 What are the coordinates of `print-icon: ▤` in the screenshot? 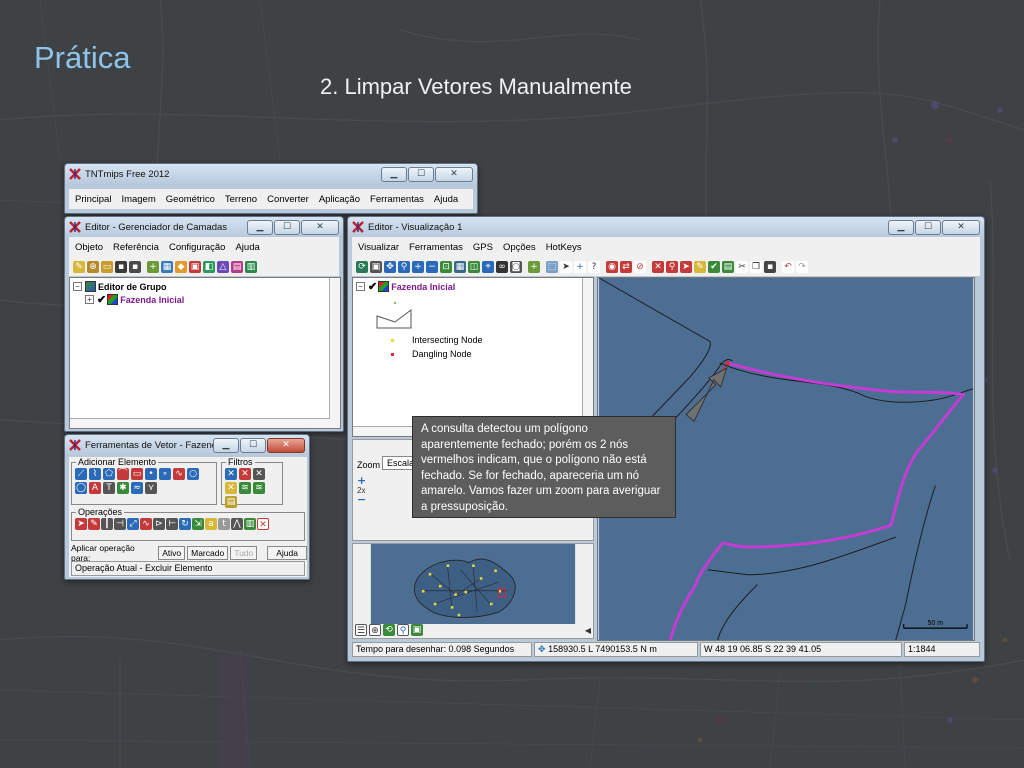 It's located at (728, 266).